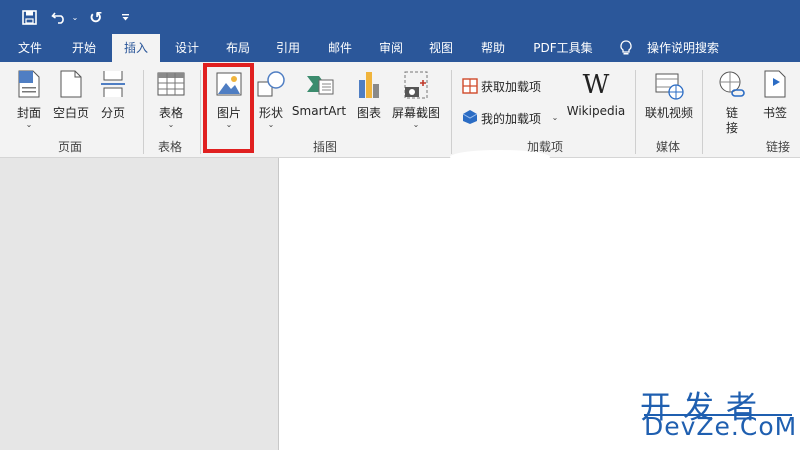 This screenshot has width=800, height=450. What do you see at coordinates (368, 113) in the screenshot?
I see `chart-label: 图表` at bounding box center [368, 113].